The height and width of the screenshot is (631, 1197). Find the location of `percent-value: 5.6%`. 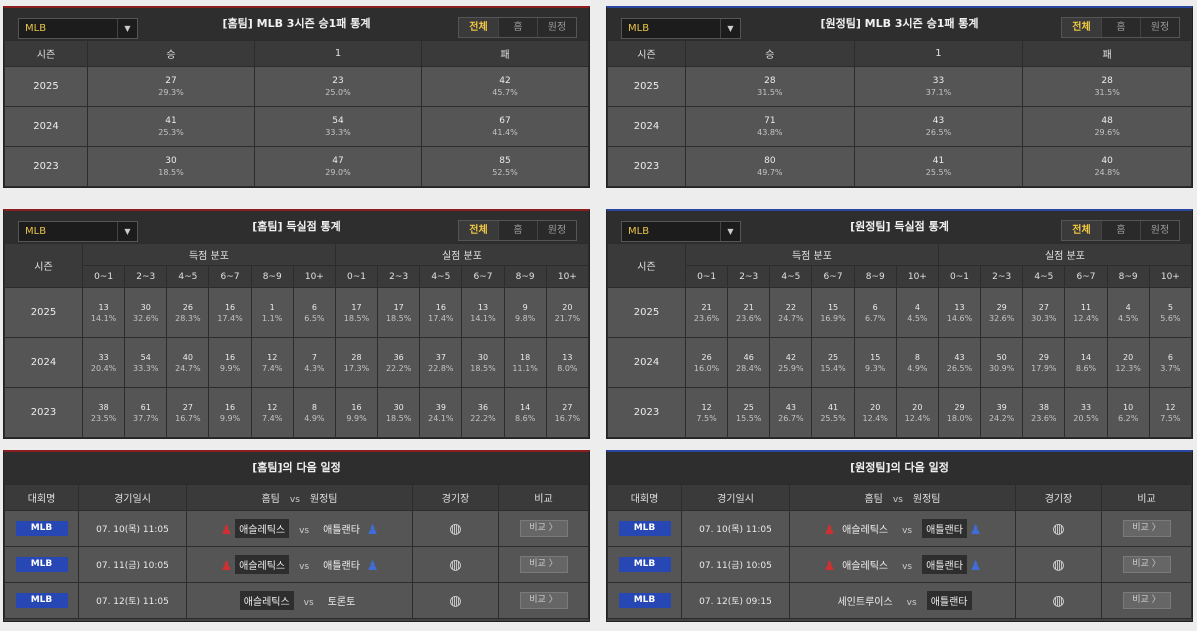

percent-value: 5.6% is located at coordinates (1170, 318).